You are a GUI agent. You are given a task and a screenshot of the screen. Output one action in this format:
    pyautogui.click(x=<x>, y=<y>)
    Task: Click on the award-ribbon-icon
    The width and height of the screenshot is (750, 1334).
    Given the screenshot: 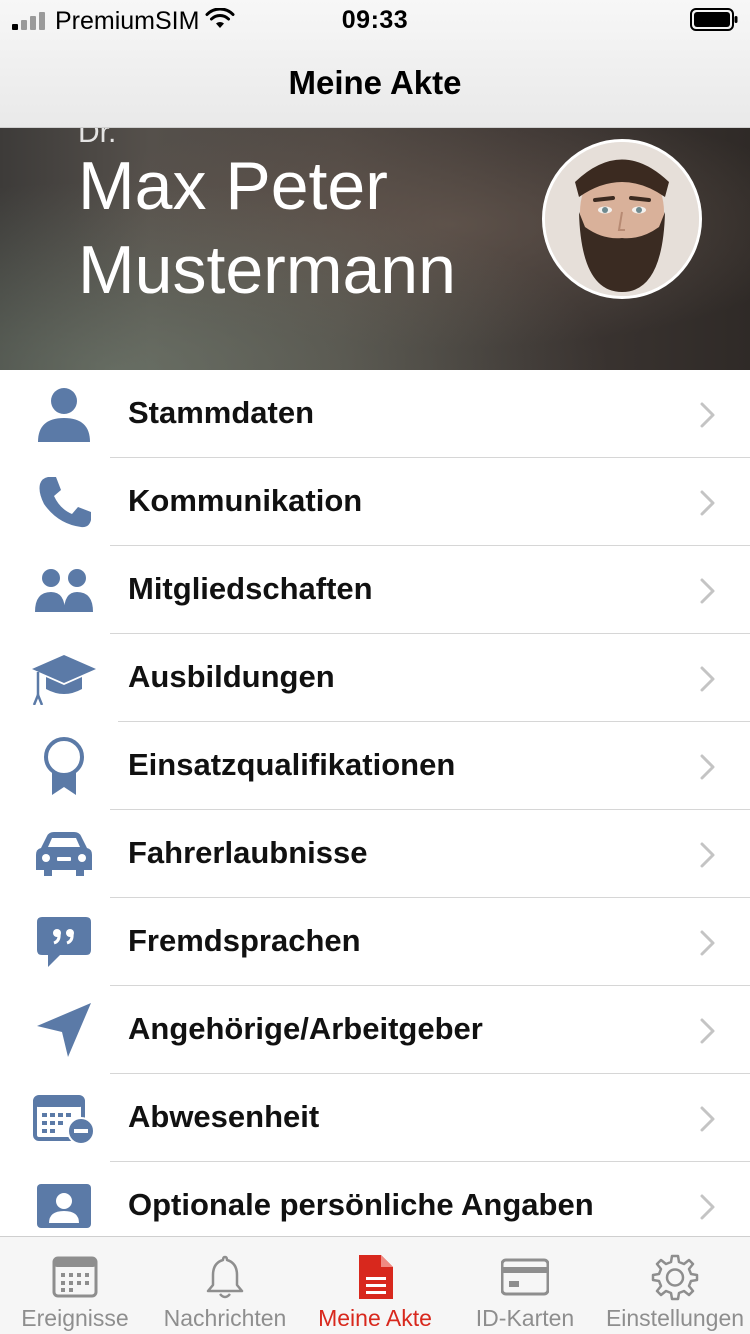 What is the action you would take?
    pyautogui.click(x=64, y=766)
    